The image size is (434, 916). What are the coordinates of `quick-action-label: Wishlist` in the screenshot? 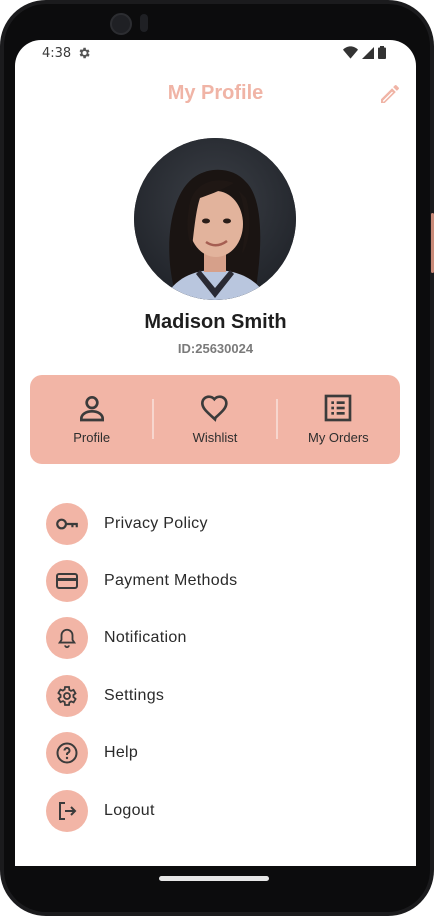 It's located at (215, 437).